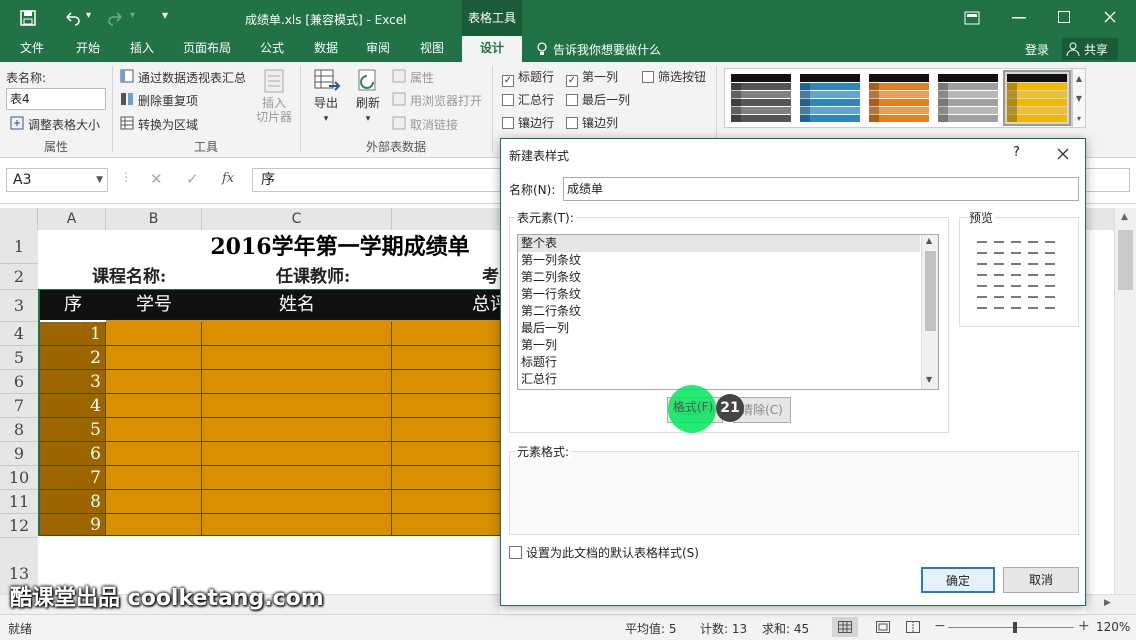 The height and width of the screenshot is (640, 1136). I want to click on row-header: 4, so click(19, 334).